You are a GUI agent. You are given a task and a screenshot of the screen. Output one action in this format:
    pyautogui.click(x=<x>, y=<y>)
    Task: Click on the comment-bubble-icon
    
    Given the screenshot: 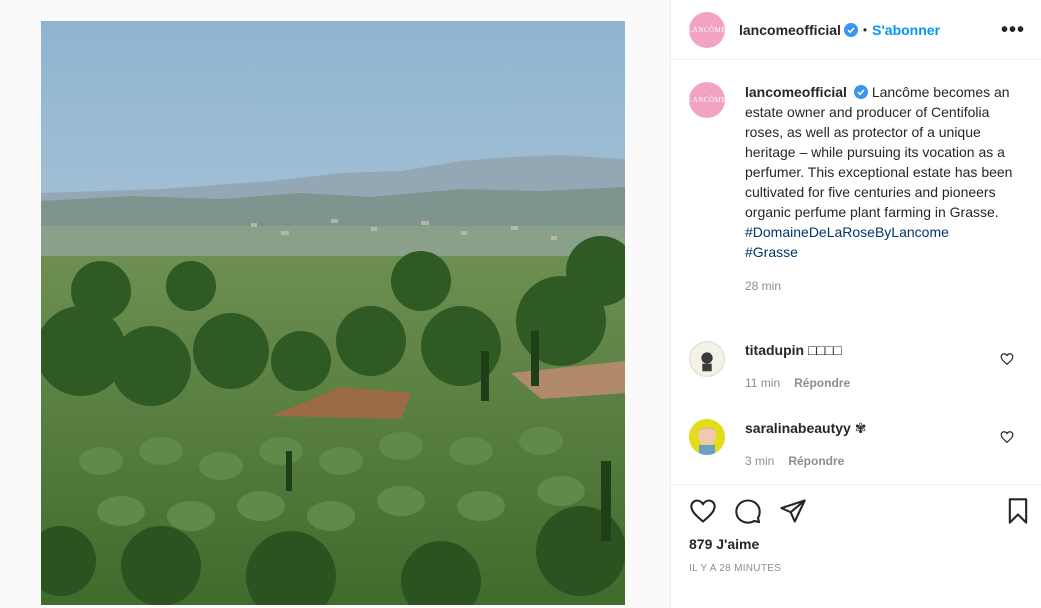 What is the action you would take?
    pyautogui.click(x=748, y=511)
    